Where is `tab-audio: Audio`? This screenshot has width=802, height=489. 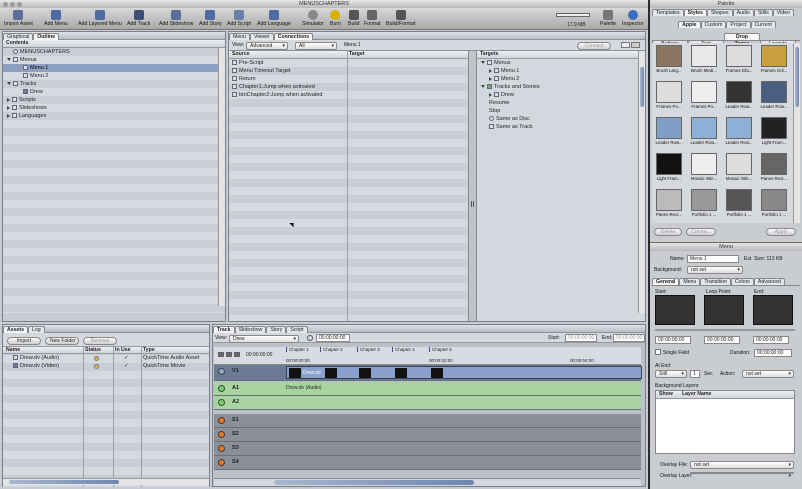 tab-audio: Audio is located at coordinates (743, 12).